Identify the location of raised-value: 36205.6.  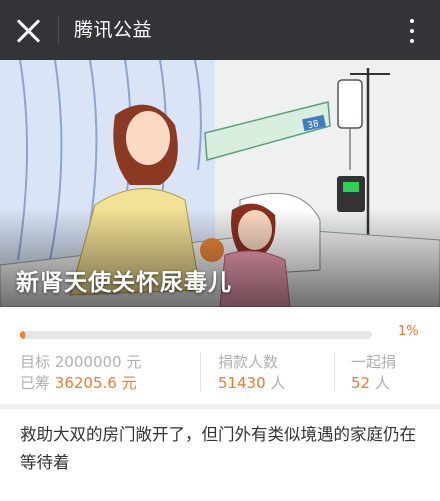
(85, 383).